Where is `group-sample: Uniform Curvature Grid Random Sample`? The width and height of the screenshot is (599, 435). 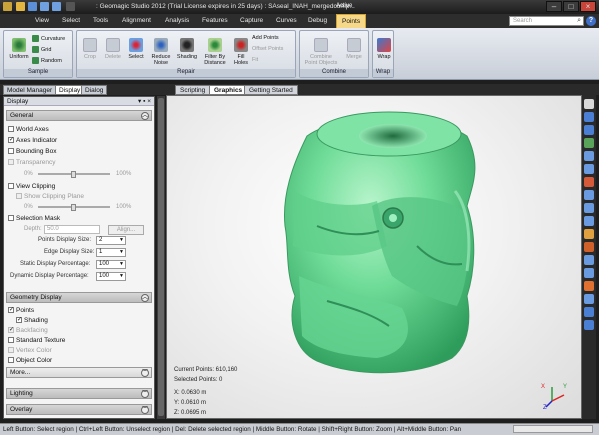 group-sample: Uniform Curvature Grid Random Sample is located at coordinates (38, 54).